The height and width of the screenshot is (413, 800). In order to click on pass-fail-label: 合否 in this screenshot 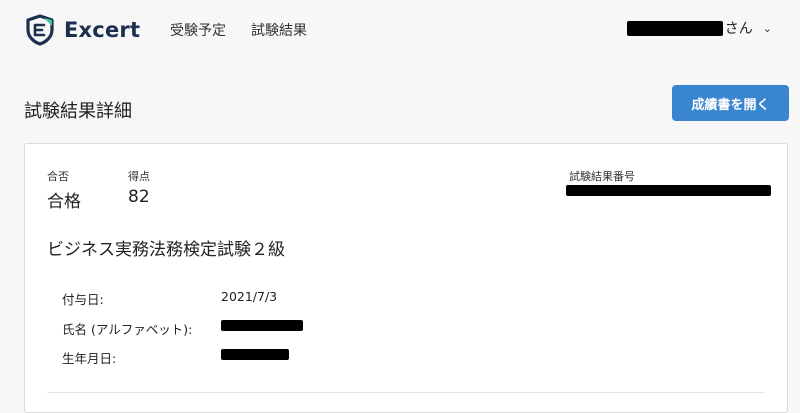, I will do `click(58, 176)`.